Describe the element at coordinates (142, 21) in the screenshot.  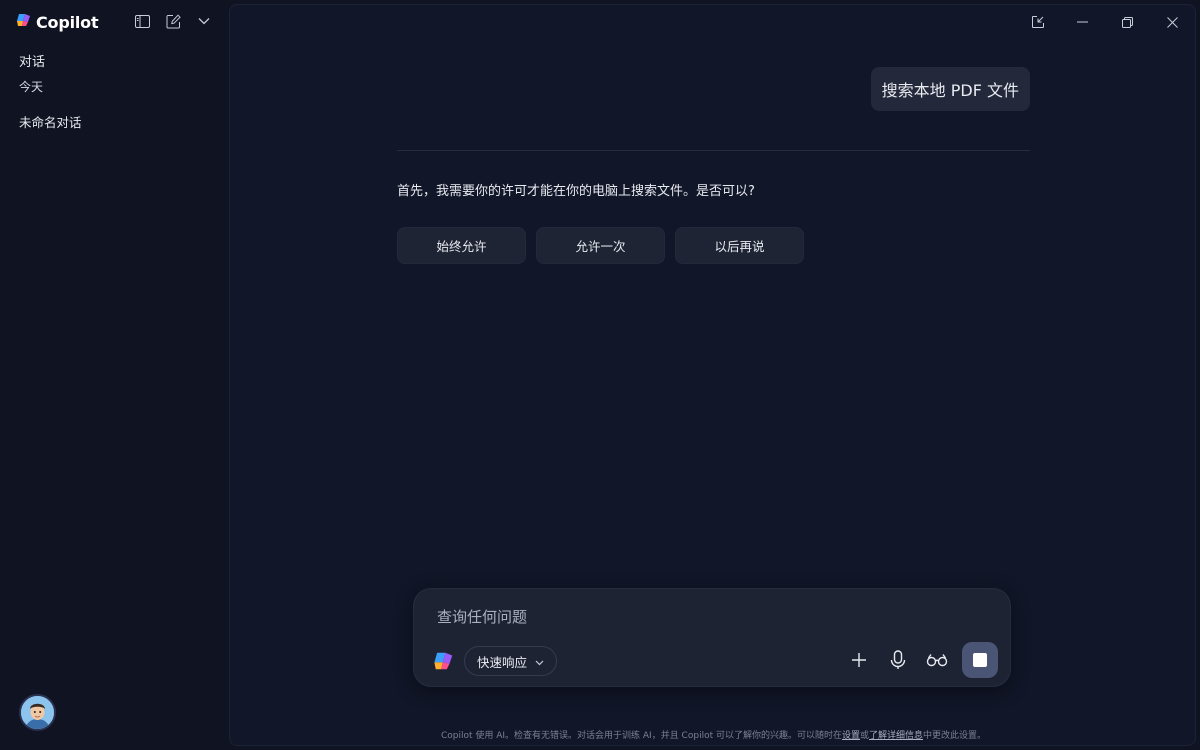
I see `sidebar-toggle-icon` at that location.